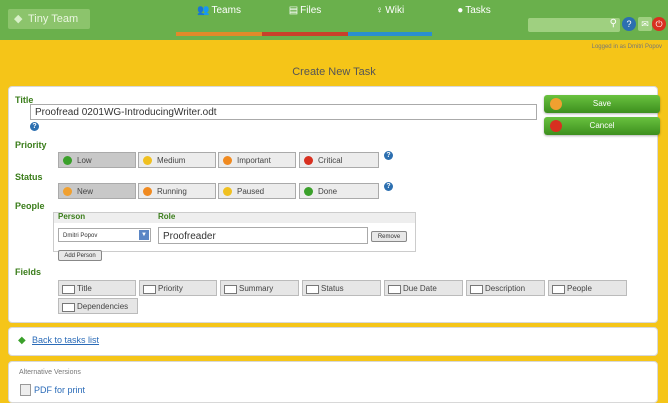  I want to click on logout-icon: ⏻, so click(659, 24).